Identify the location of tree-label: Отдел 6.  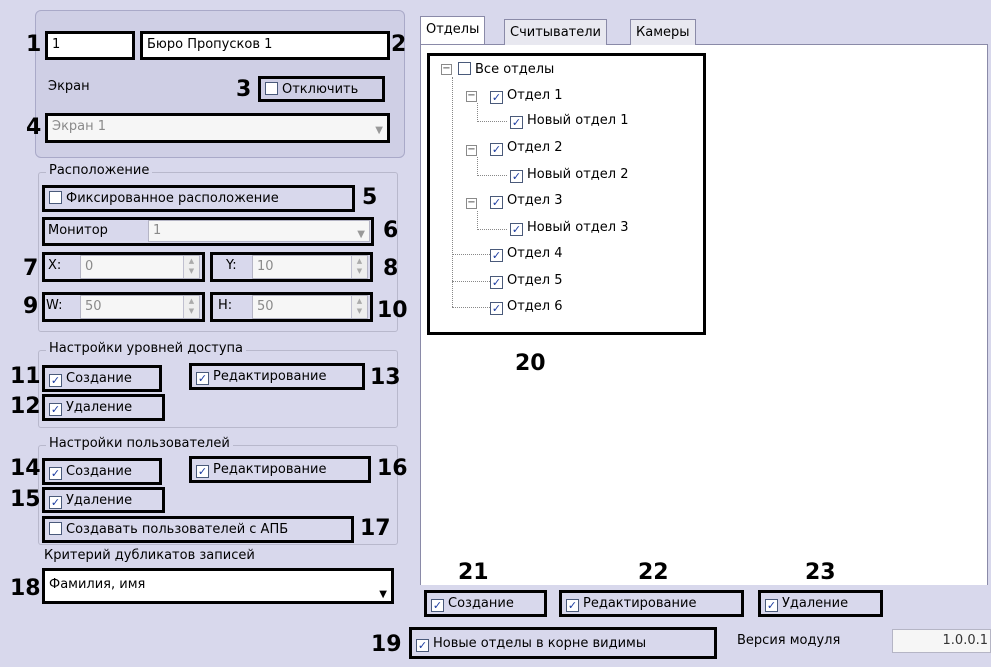
(535, 306).